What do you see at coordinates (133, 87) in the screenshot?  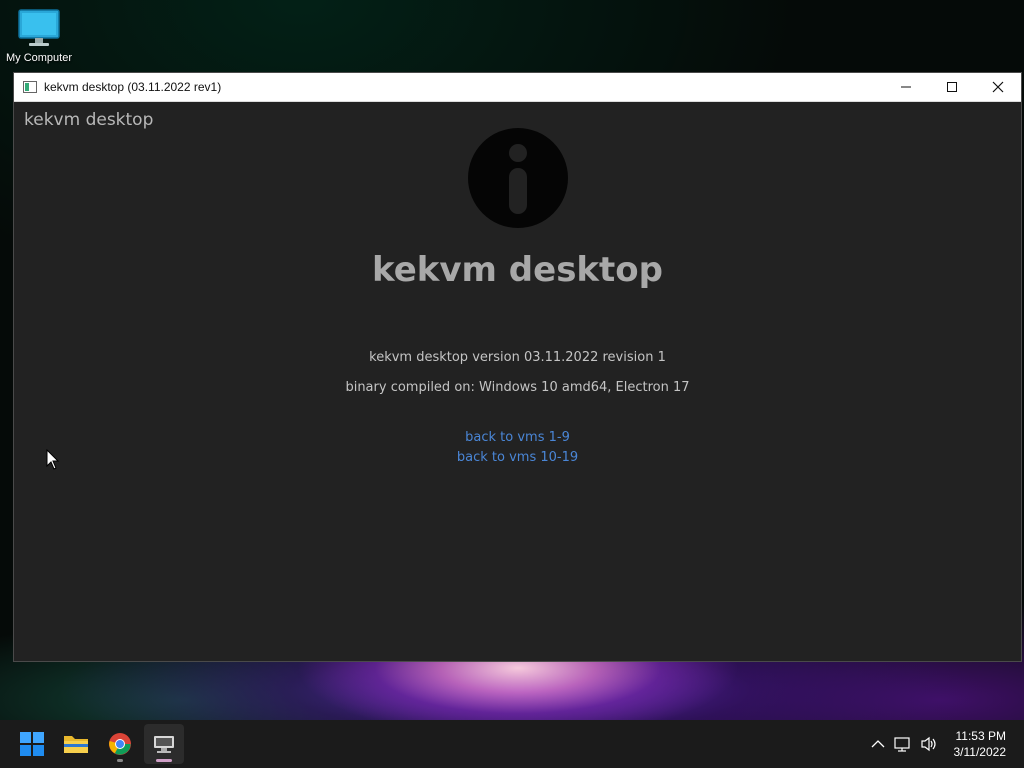 I see `window-title: kekvm desktop (03.11.2022 rev1)` at bounding box center [133, 87].